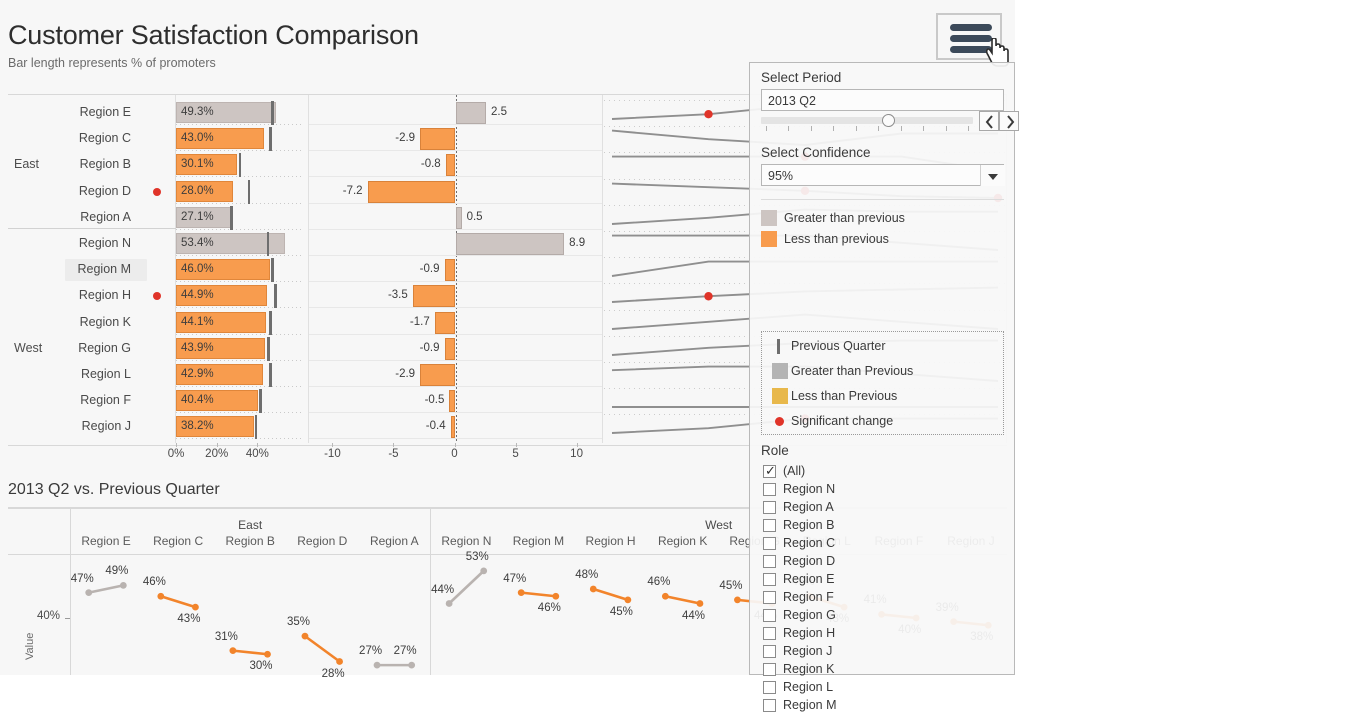  I want to click on role-checkbox-label: Region G, so click(809, 615).